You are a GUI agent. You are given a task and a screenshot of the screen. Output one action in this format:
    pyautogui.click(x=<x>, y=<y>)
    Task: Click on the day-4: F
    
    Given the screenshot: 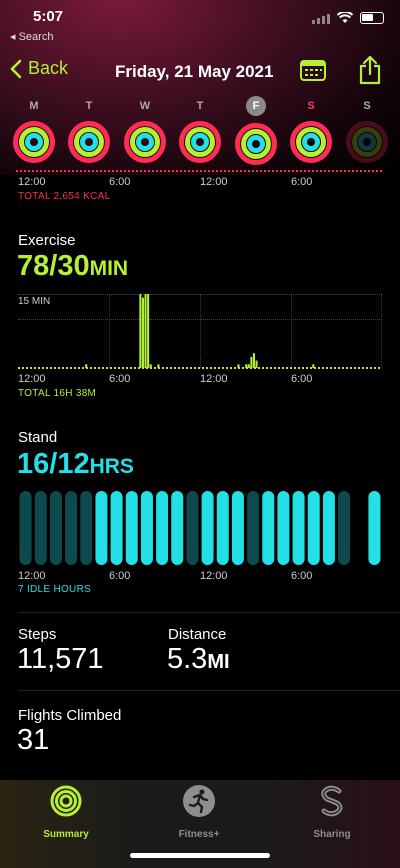 What is the action you would take?
    pyautogui.click(x=256, y=133)
    